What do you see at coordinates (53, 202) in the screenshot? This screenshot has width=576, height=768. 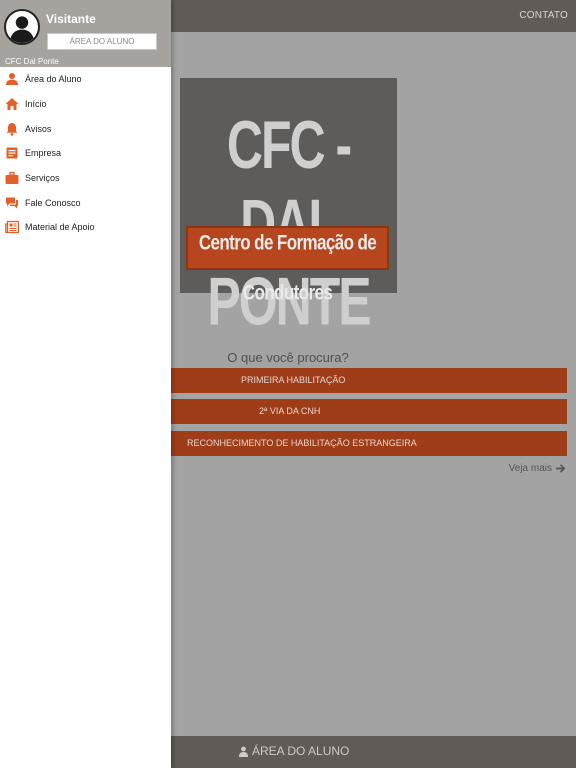 I see `menu-item-label: Fale Conosco` at bounding box center [53, 202].